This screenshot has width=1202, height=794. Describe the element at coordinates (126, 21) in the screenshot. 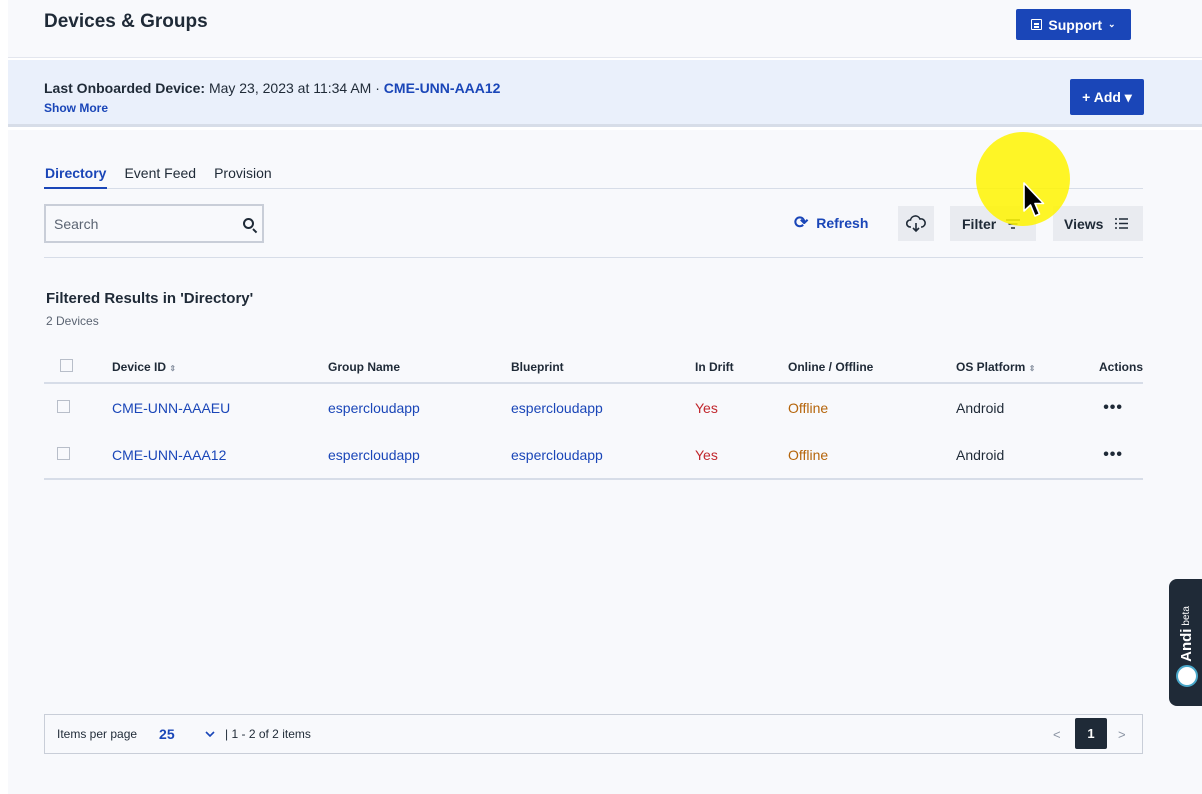

I see `page-title: Devices & Groups` at that location.